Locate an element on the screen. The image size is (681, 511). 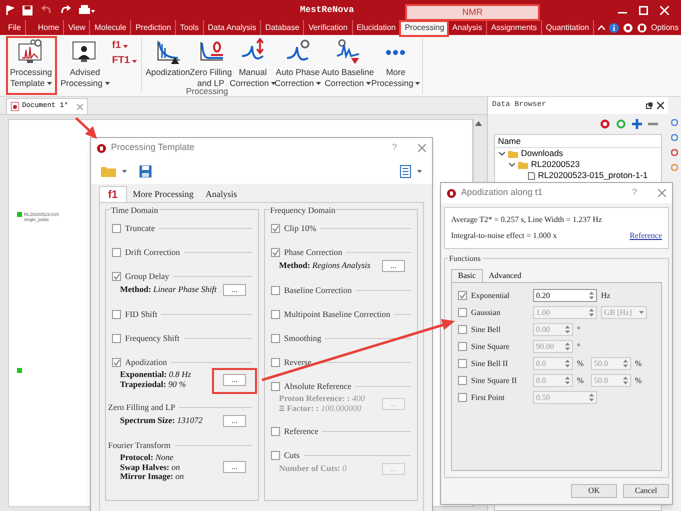
tool-icon is located at coordinates (674, 167).